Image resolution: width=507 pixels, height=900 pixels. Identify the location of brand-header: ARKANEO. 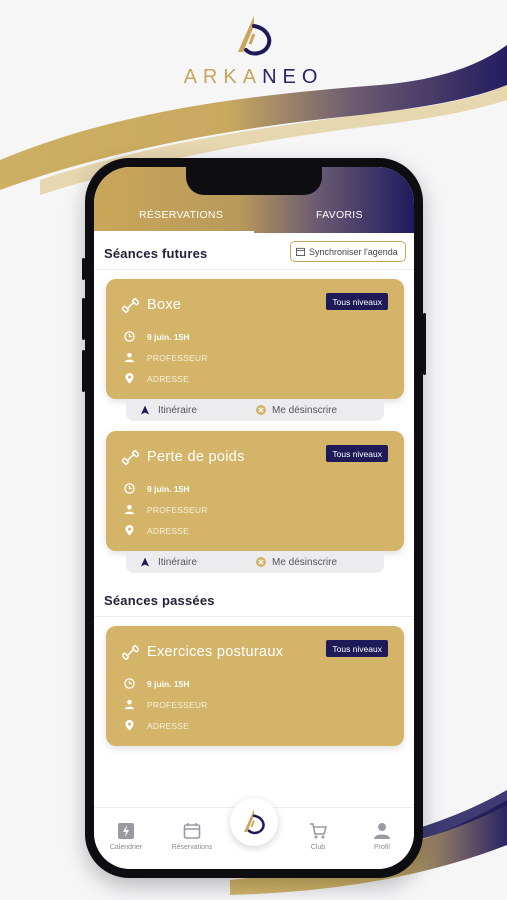
(253, 50).